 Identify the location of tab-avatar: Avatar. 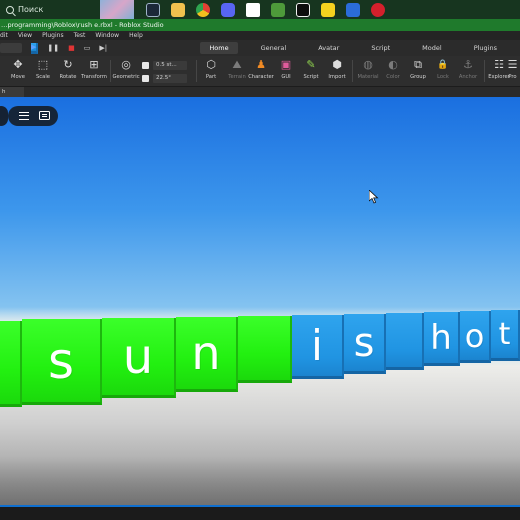
(328, 48).